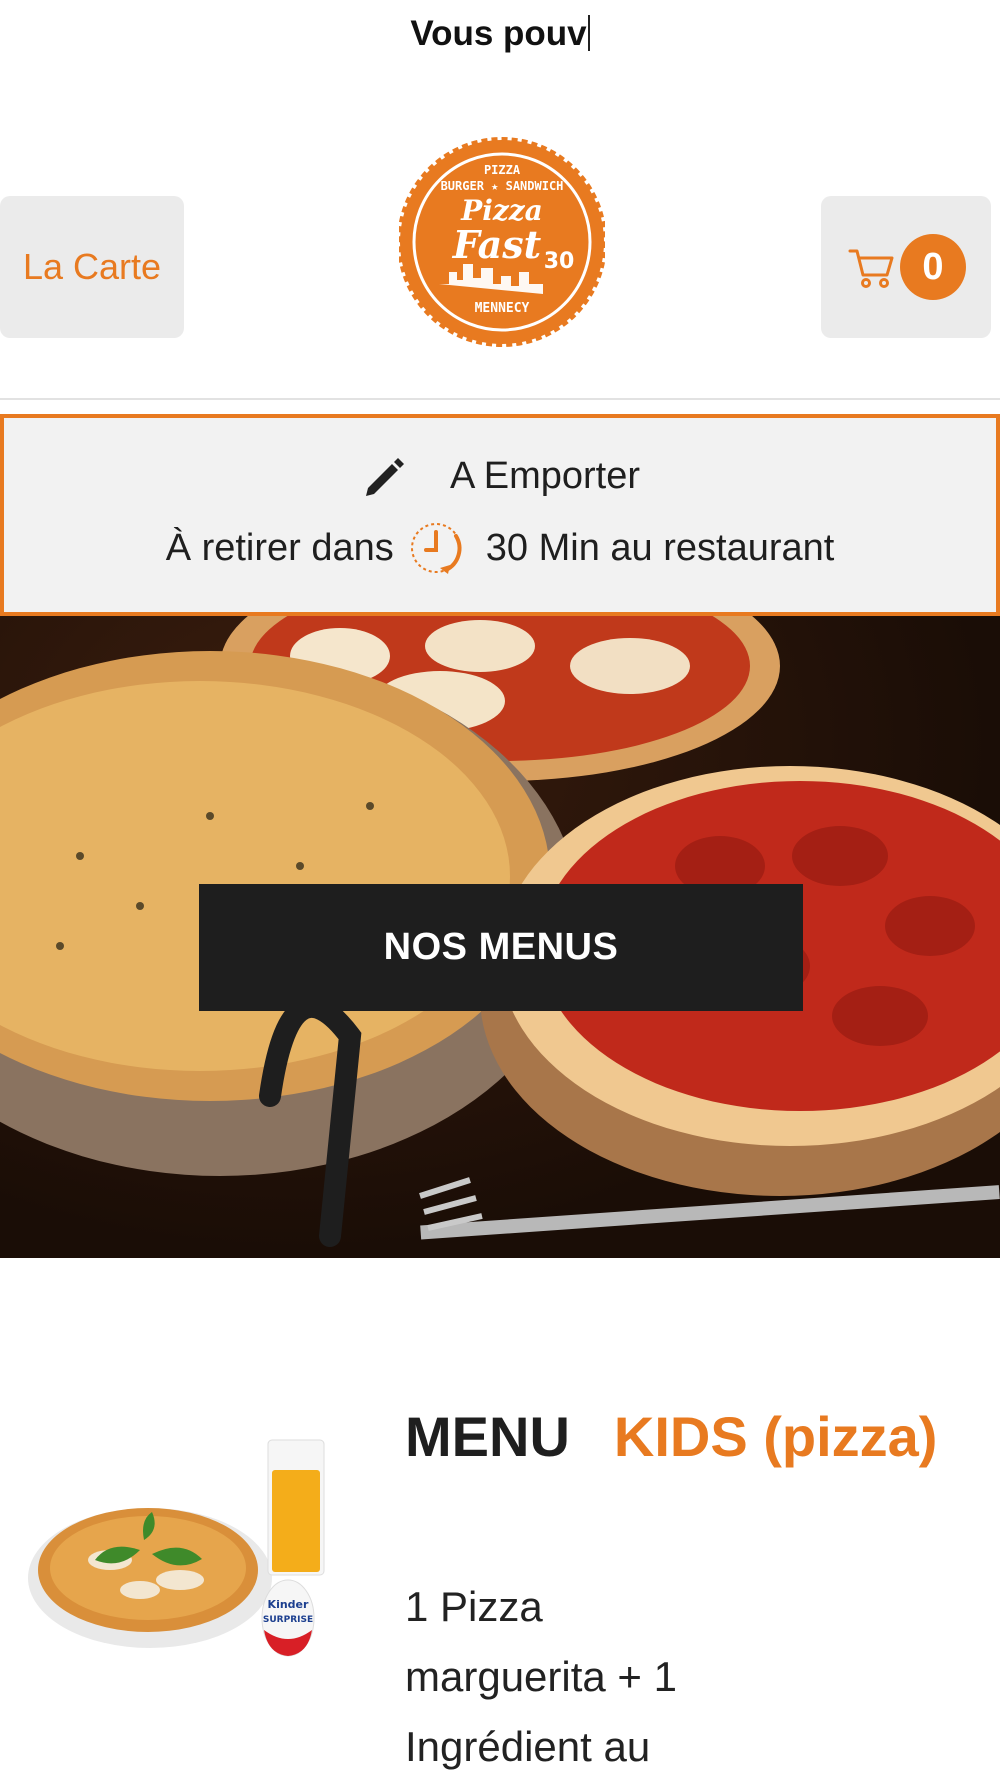 This screenshot has height=1782, width=1000. What do you see at coordinates (501, 947) in the screenshot?
I see `nos-menus-button: NOS MENUS` at bounding box center [501, 947].